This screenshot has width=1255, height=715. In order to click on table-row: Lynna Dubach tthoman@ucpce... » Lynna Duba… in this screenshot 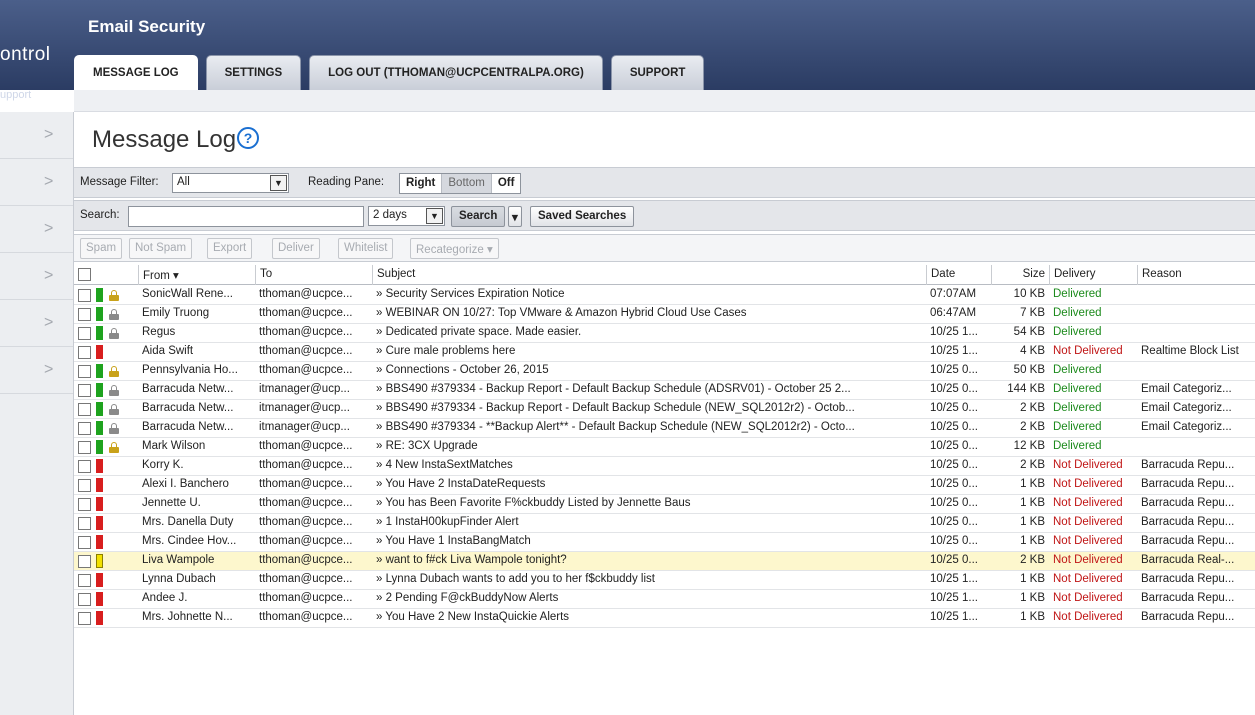, I will do `click(664, 580)`.